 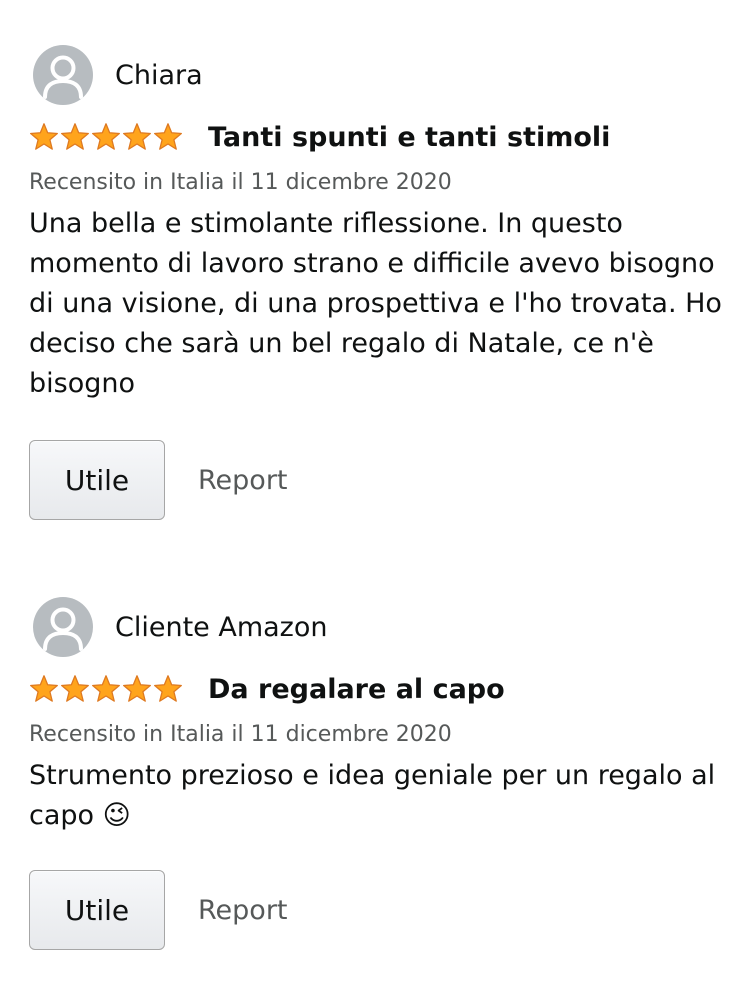 What do you see at coordinates (409, 137) in the screenshot?
I see `review-title: Tanti spunti e tanti stimoli` at bounding box center [409, 137].